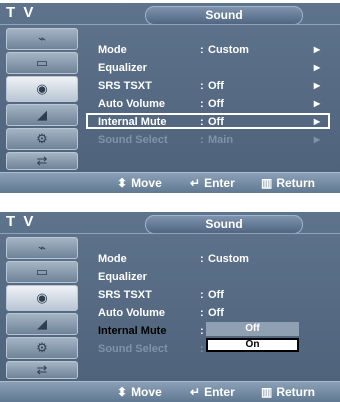  Describe the element at coordinates (213, 104) in the screenshot. I see `menu-item-auto-volume: Auto Volume: Off ▶` at that location.